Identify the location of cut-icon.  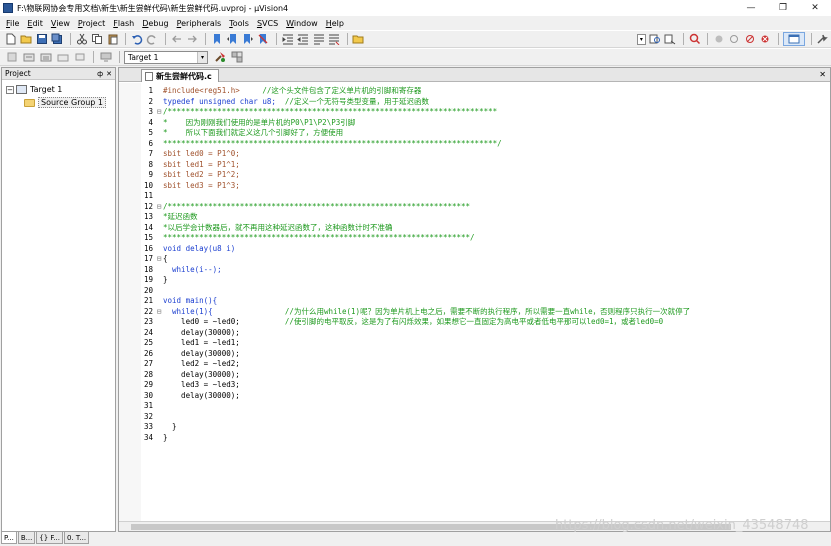
(81, 39).